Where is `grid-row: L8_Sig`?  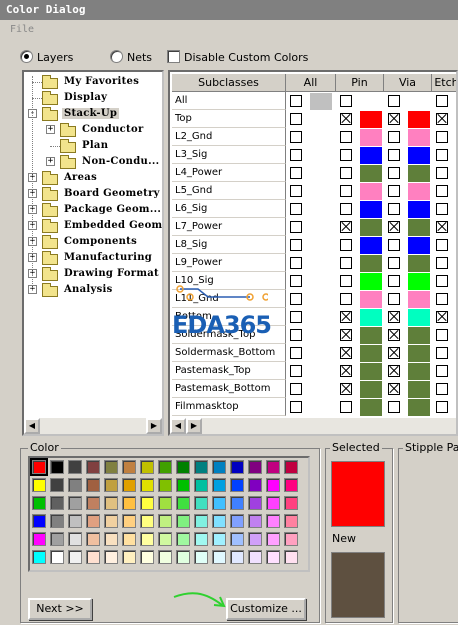
grid-row: L8_Sig is located at coordinates (314, 245).